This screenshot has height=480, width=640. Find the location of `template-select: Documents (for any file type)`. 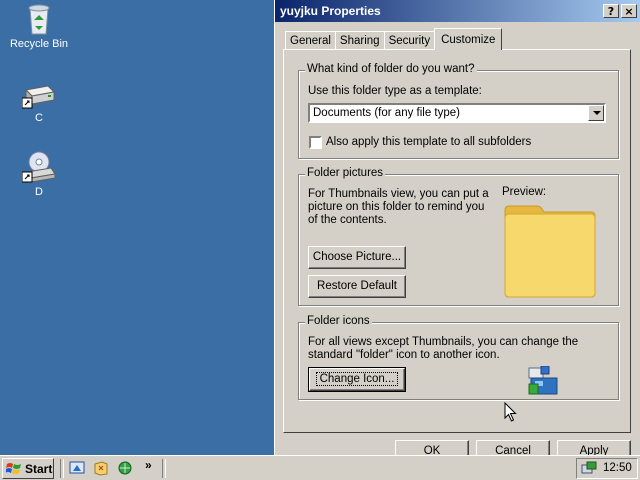

template-select: Documents (for any file type) is located at coordinates (457, 113).